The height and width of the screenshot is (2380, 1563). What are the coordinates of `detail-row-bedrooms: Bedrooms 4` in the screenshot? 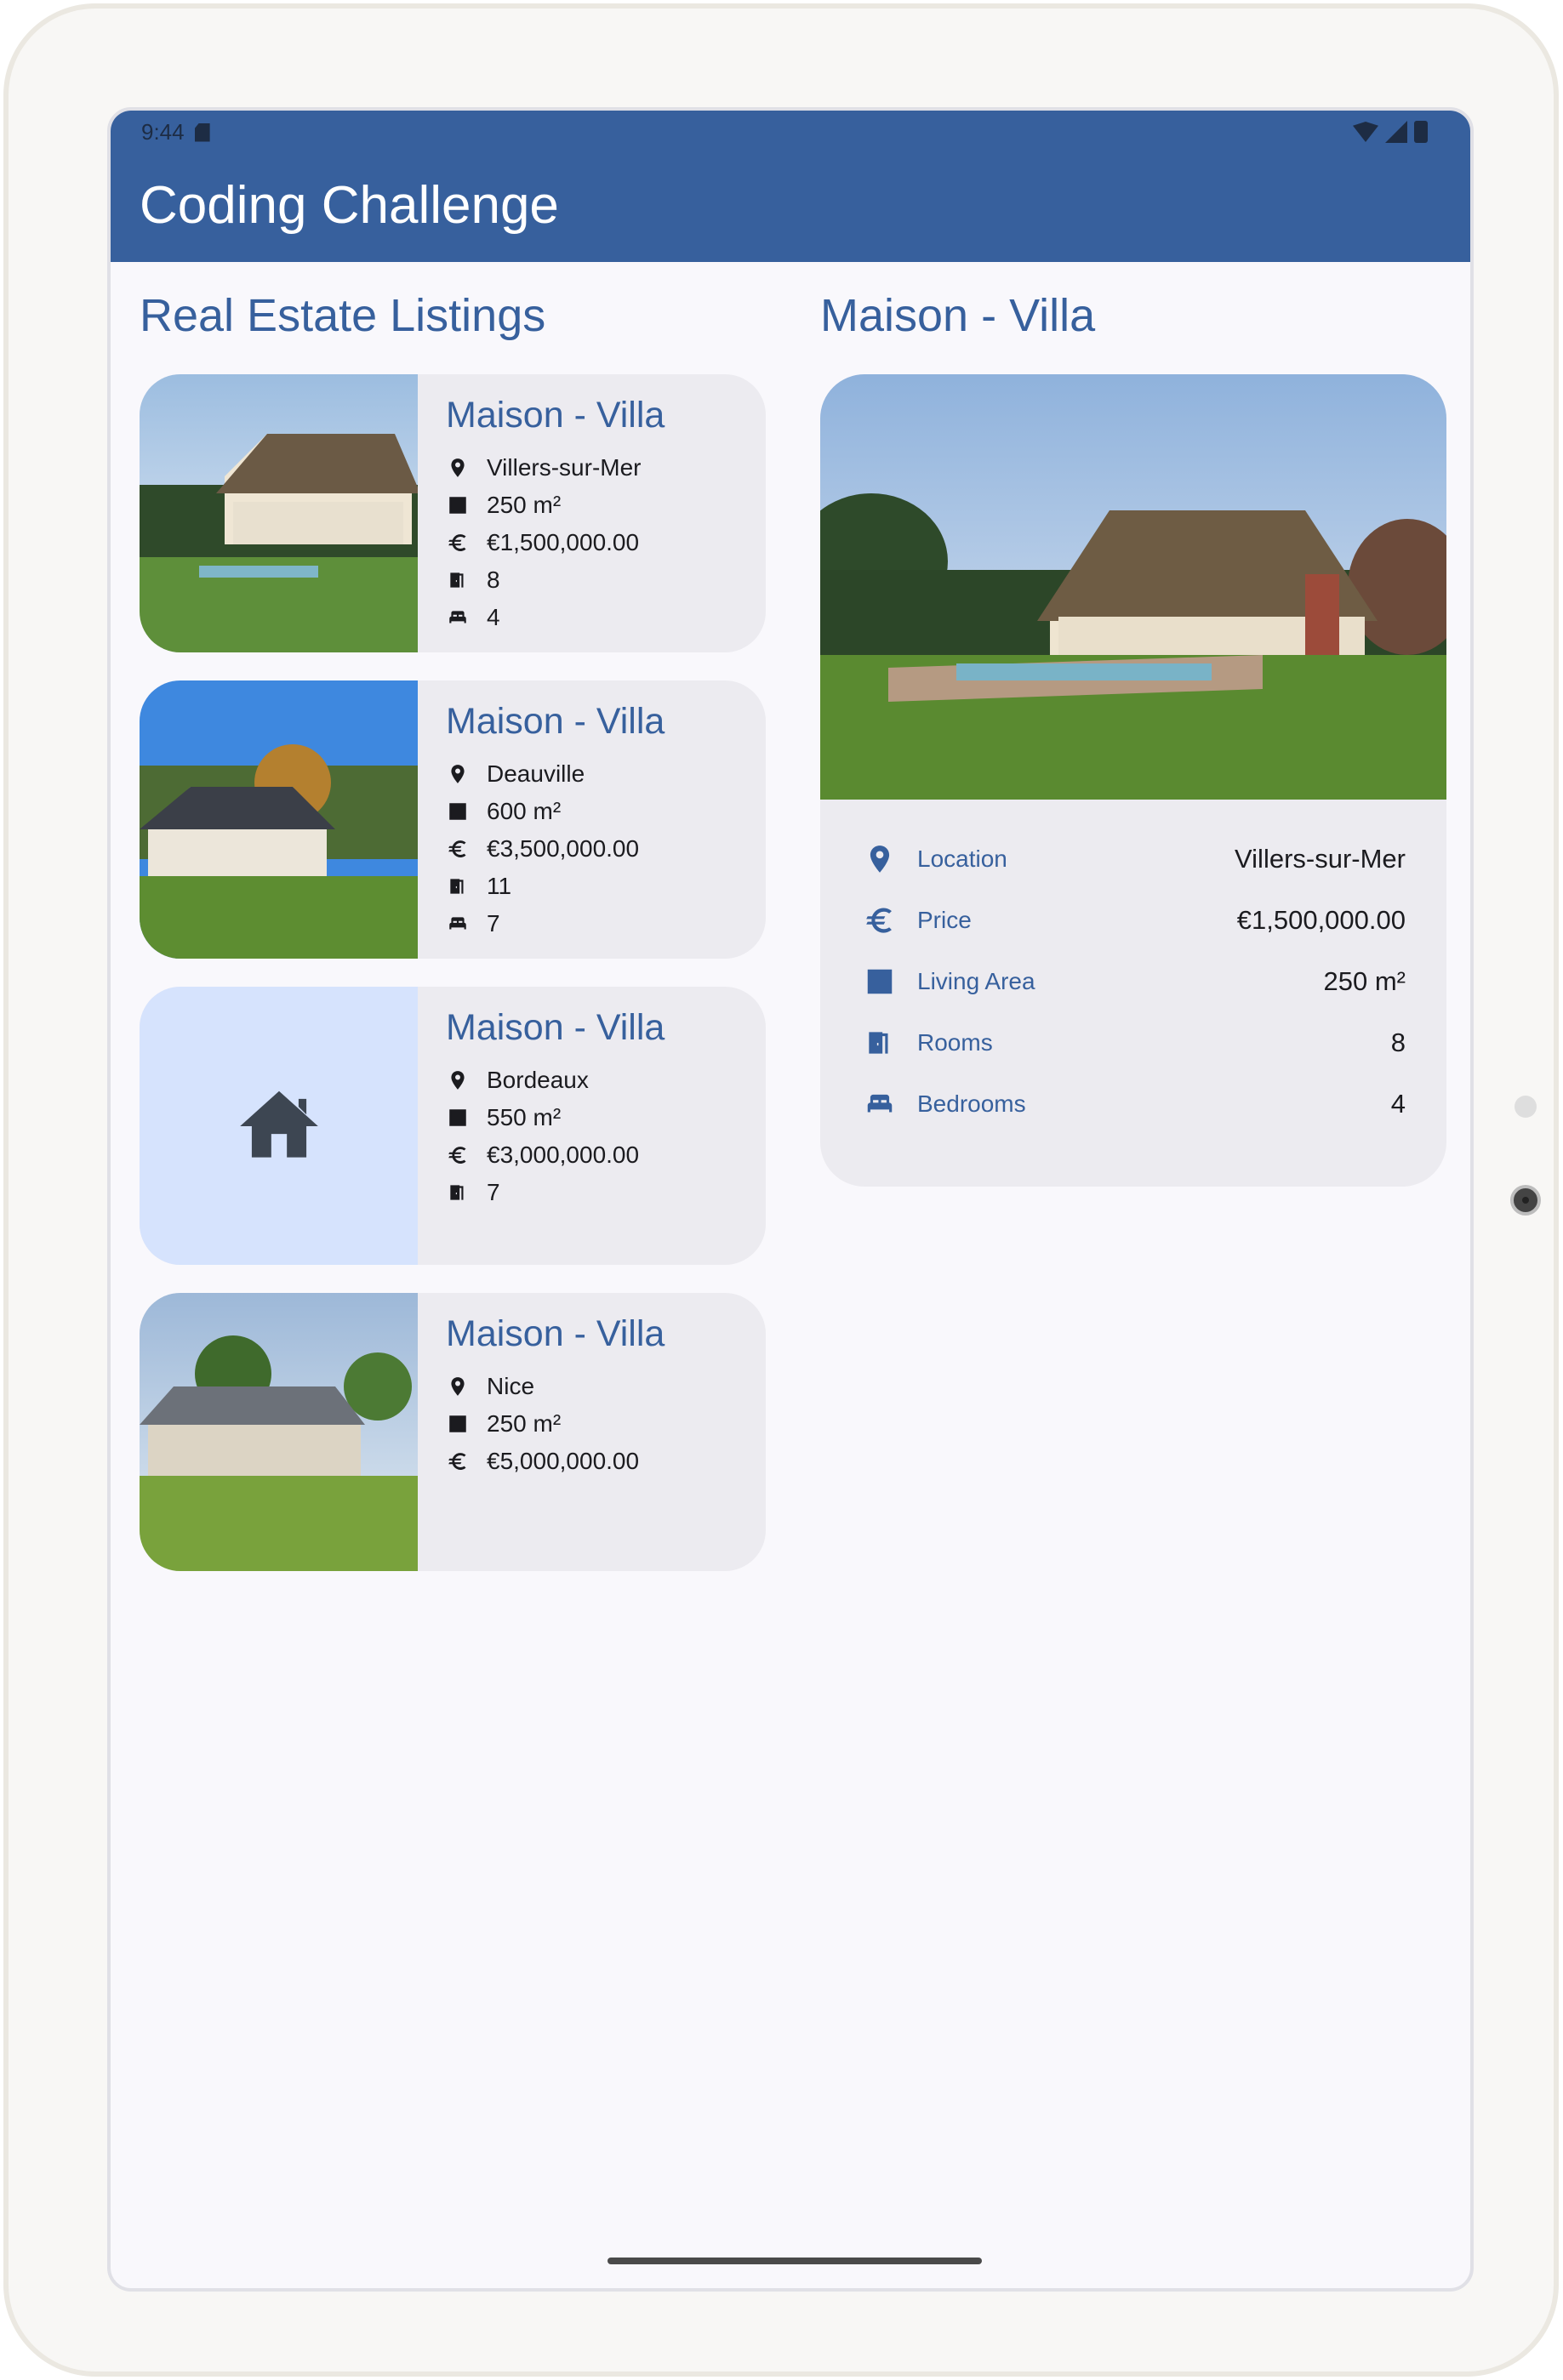 It's located at (1134, 1104).